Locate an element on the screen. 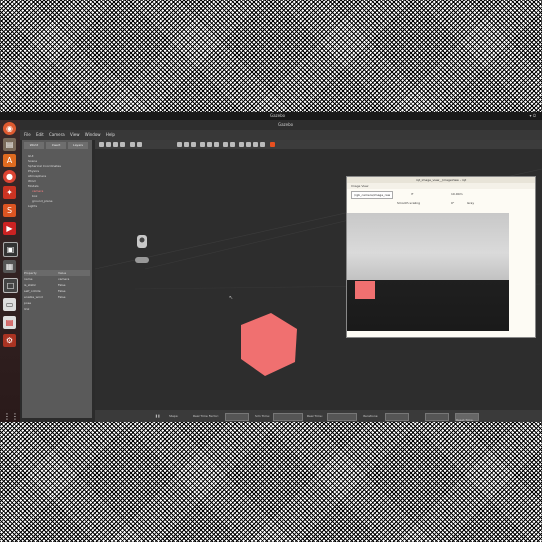 The height and width of the screenshot is (542, 542). property-key: is_static is located at coordinates (30, 285).